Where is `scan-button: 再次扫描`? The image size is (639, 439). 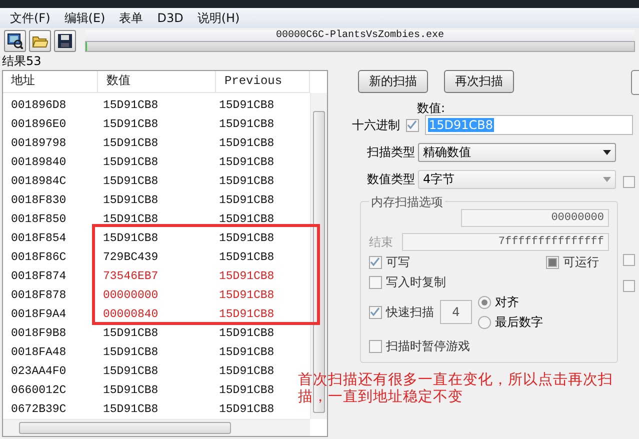 scan-button: 再次扫描 is located at coordinates (479, 81).